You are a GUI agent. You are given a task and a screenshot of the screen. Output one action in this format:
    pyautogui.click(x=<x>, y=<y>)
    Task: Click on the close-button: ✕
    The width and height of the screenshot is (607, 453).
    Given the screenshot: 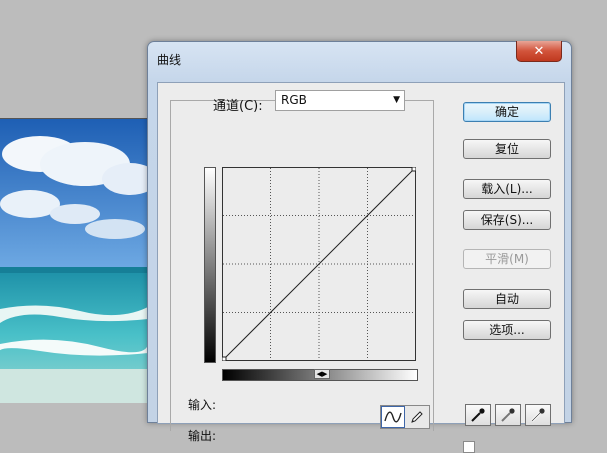 What is the action you would take?
    pyautogui.click(x=539, y=51)
    